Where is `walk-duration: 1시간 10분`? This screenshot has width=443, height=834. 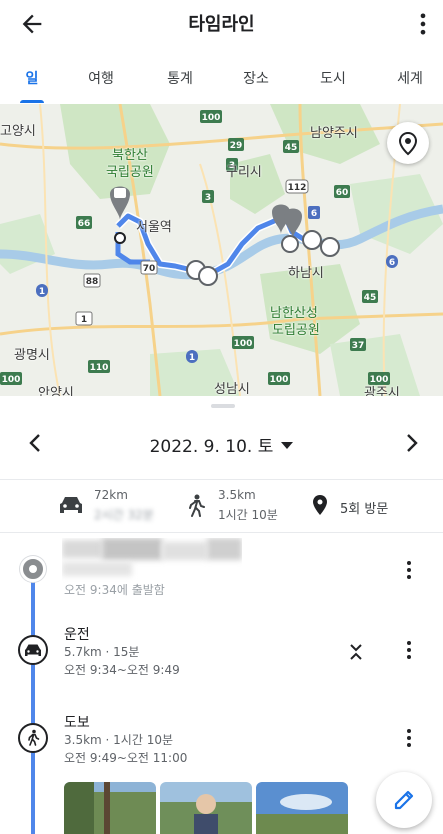
walk-duration: 1시간 10분 is located at coordinates (248, 515).